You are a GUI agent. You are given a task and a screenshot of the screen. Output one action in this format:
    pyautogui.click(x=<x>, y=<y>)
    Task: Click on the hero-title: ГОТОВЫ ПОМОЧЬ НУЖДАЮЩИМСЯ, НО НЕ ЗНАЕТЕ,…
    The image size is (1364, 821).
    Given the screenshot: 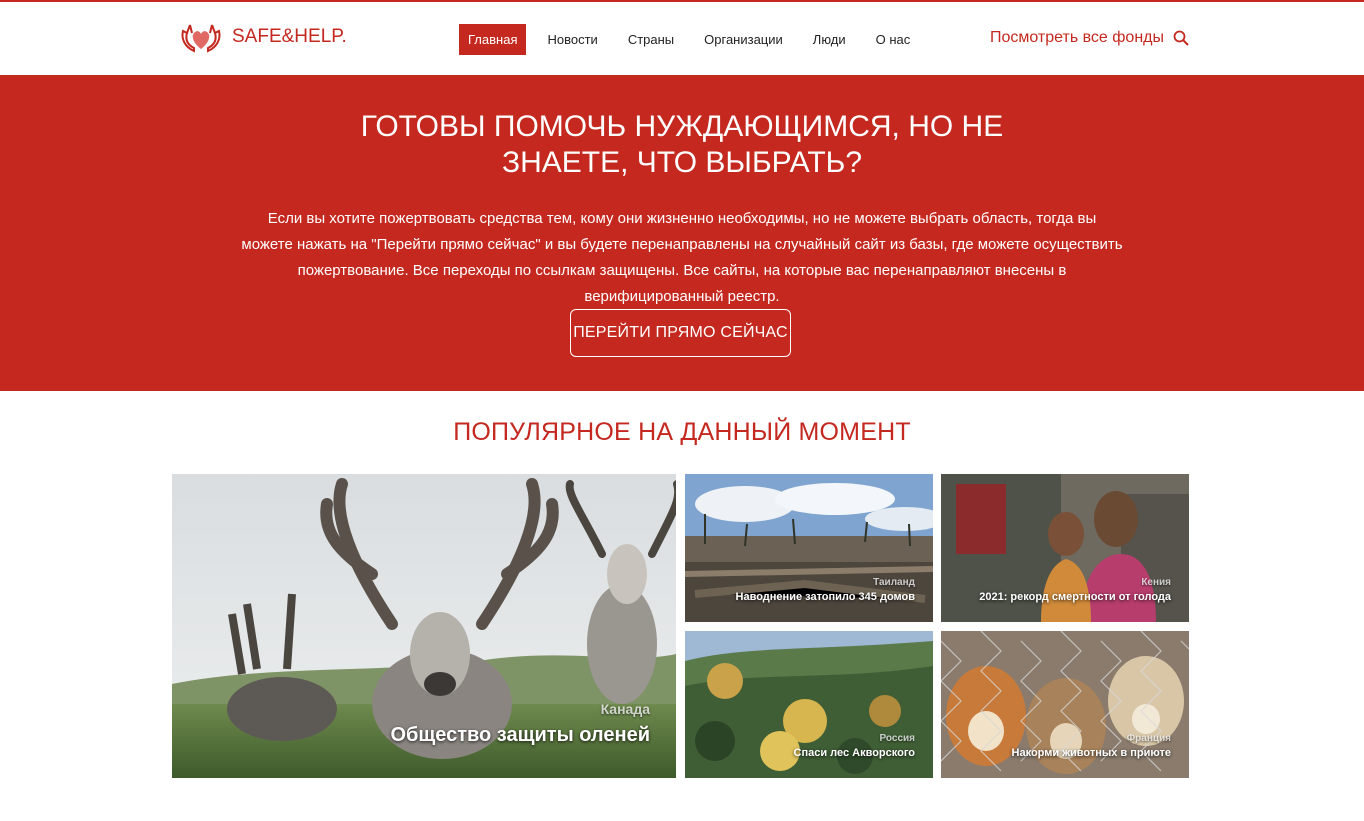 What is the action you would take?
    pyautogui.click(x=682, y=145)
    